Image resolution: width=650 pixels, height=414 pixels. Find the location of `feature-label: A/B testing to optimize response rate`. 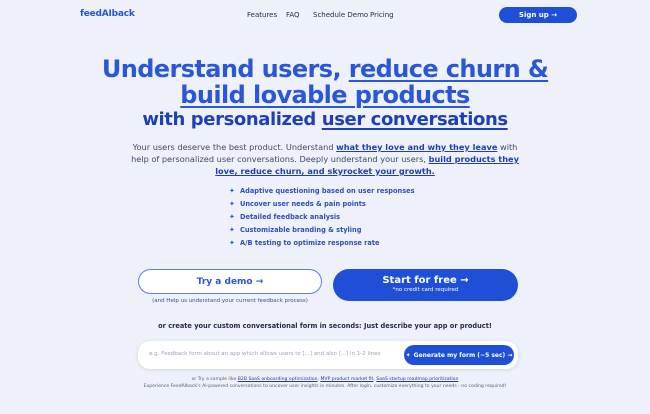

feature-label: A/B testing to optimize response rate is located at coordinates (310, 243).